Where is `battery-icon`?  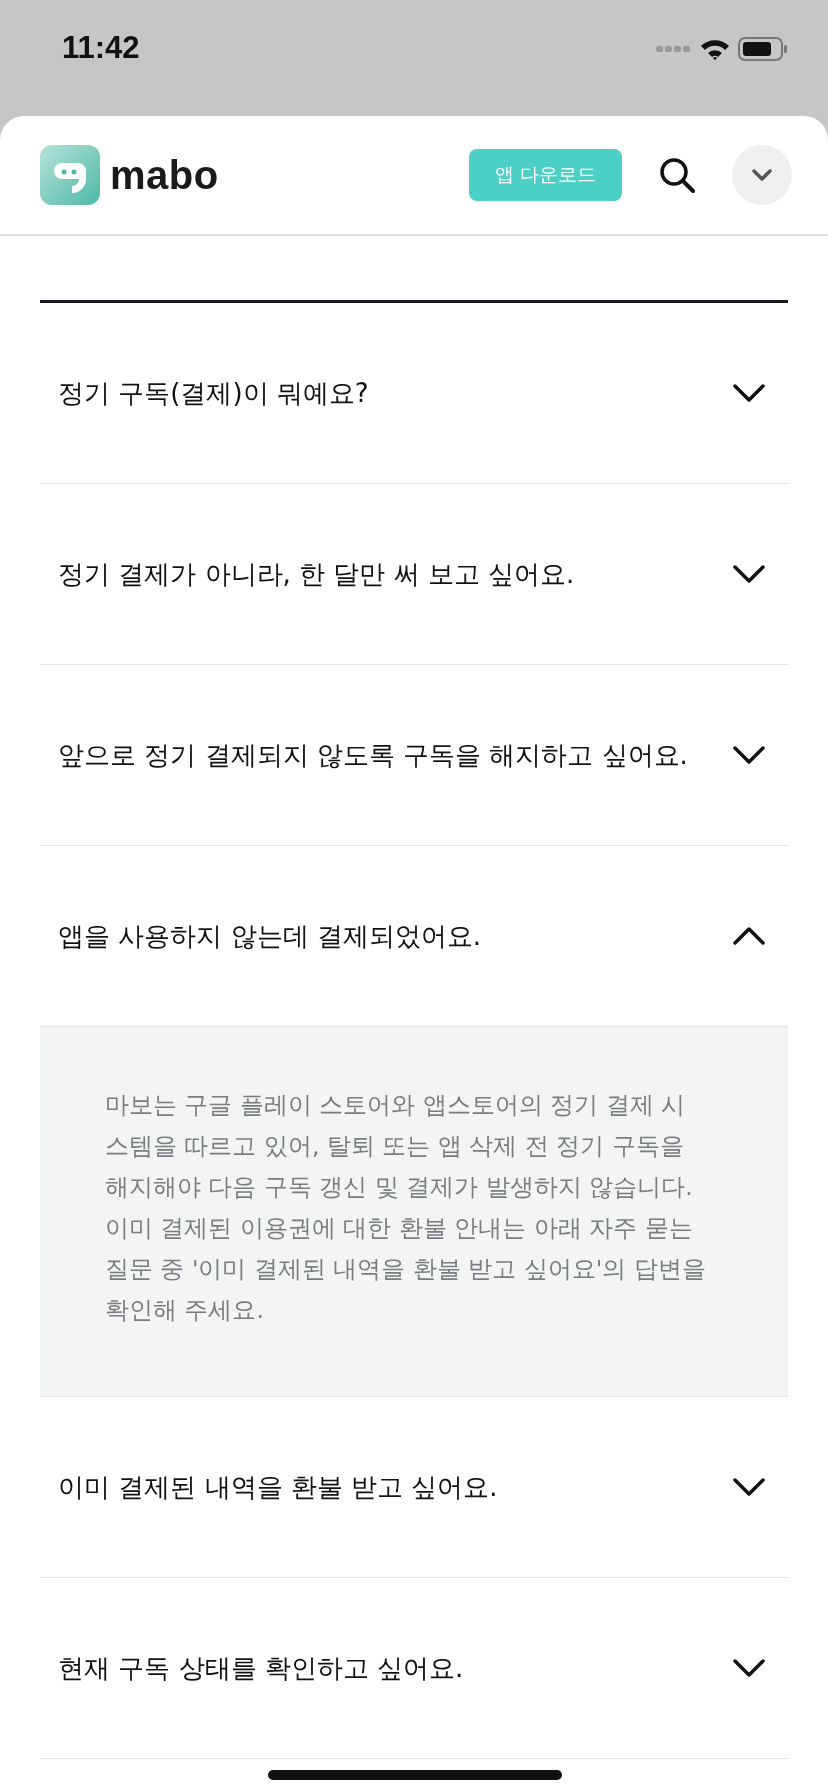
battery-icon is located at coordinates (763, 49).